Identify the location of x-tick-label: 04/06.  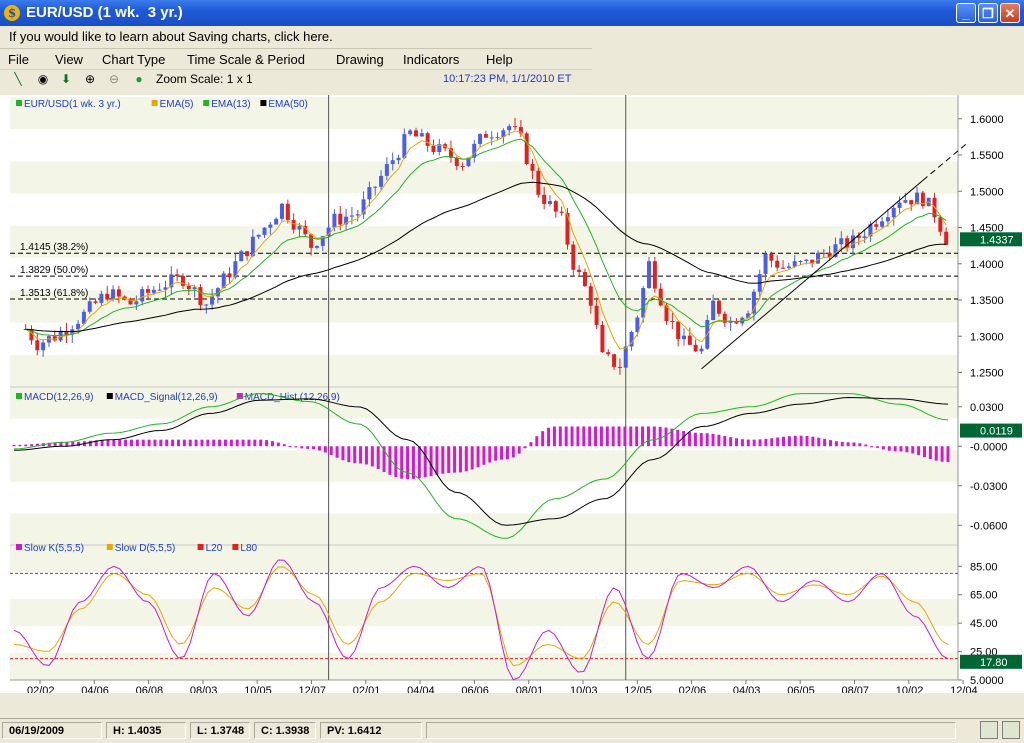
(95, 689).